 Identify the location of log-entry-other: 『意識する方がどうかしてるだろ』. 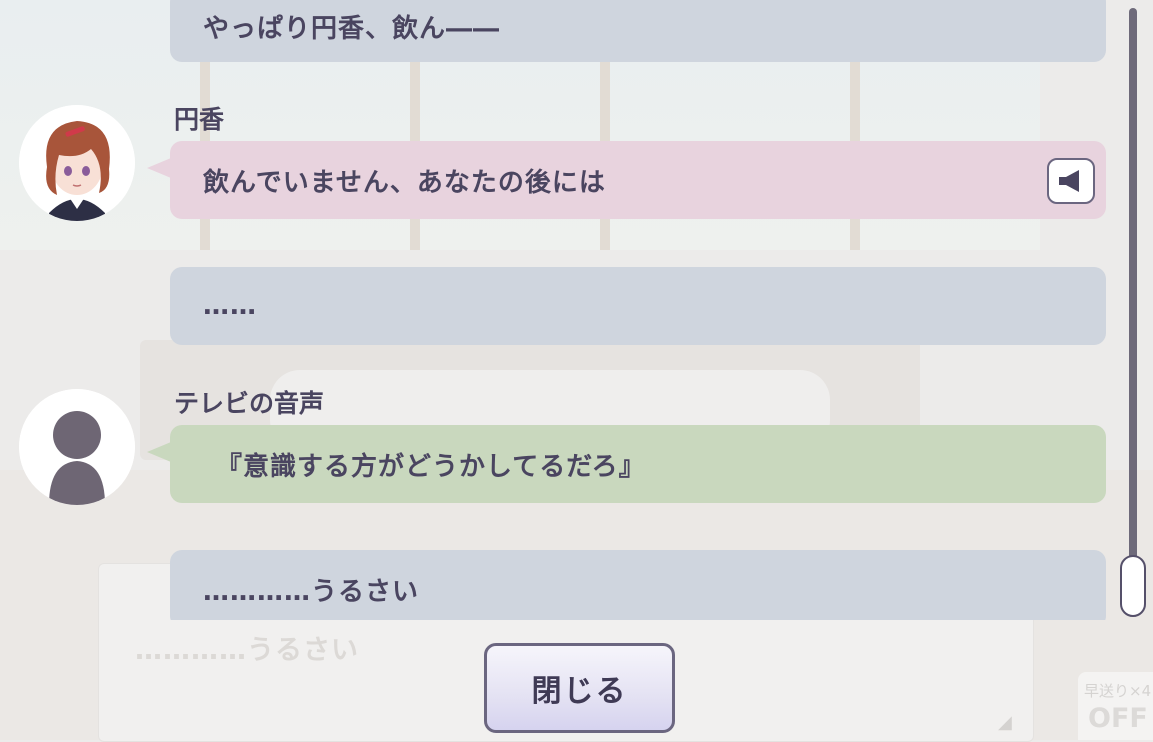
(638, 464).